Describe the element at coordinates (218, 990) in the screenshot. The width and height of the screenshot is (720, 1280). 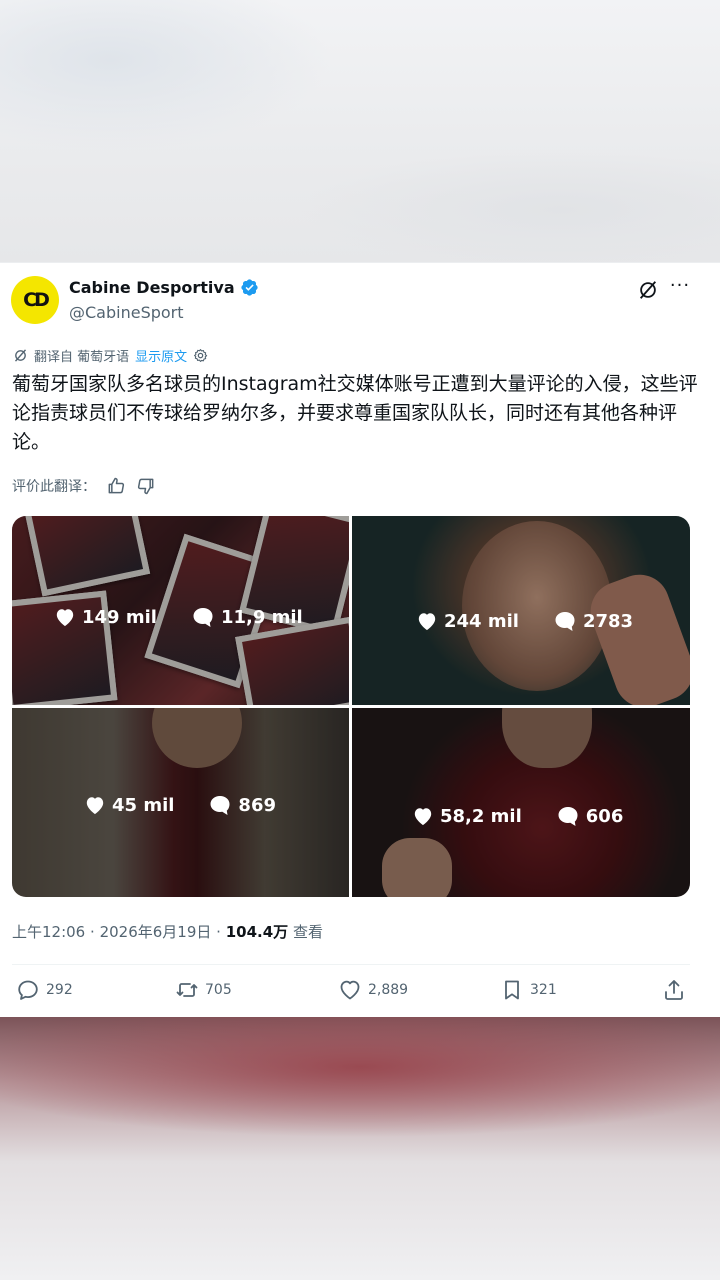
I see `repost-count: 705` at that location.